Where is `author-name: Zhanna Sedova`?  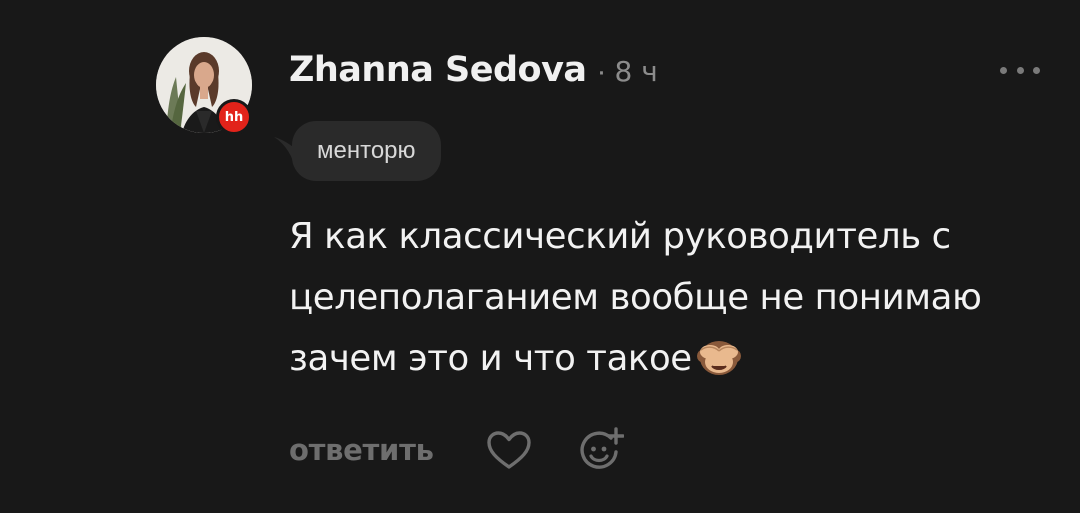 author-name: Zhanna Sedova is located at coordinates (438, 70).